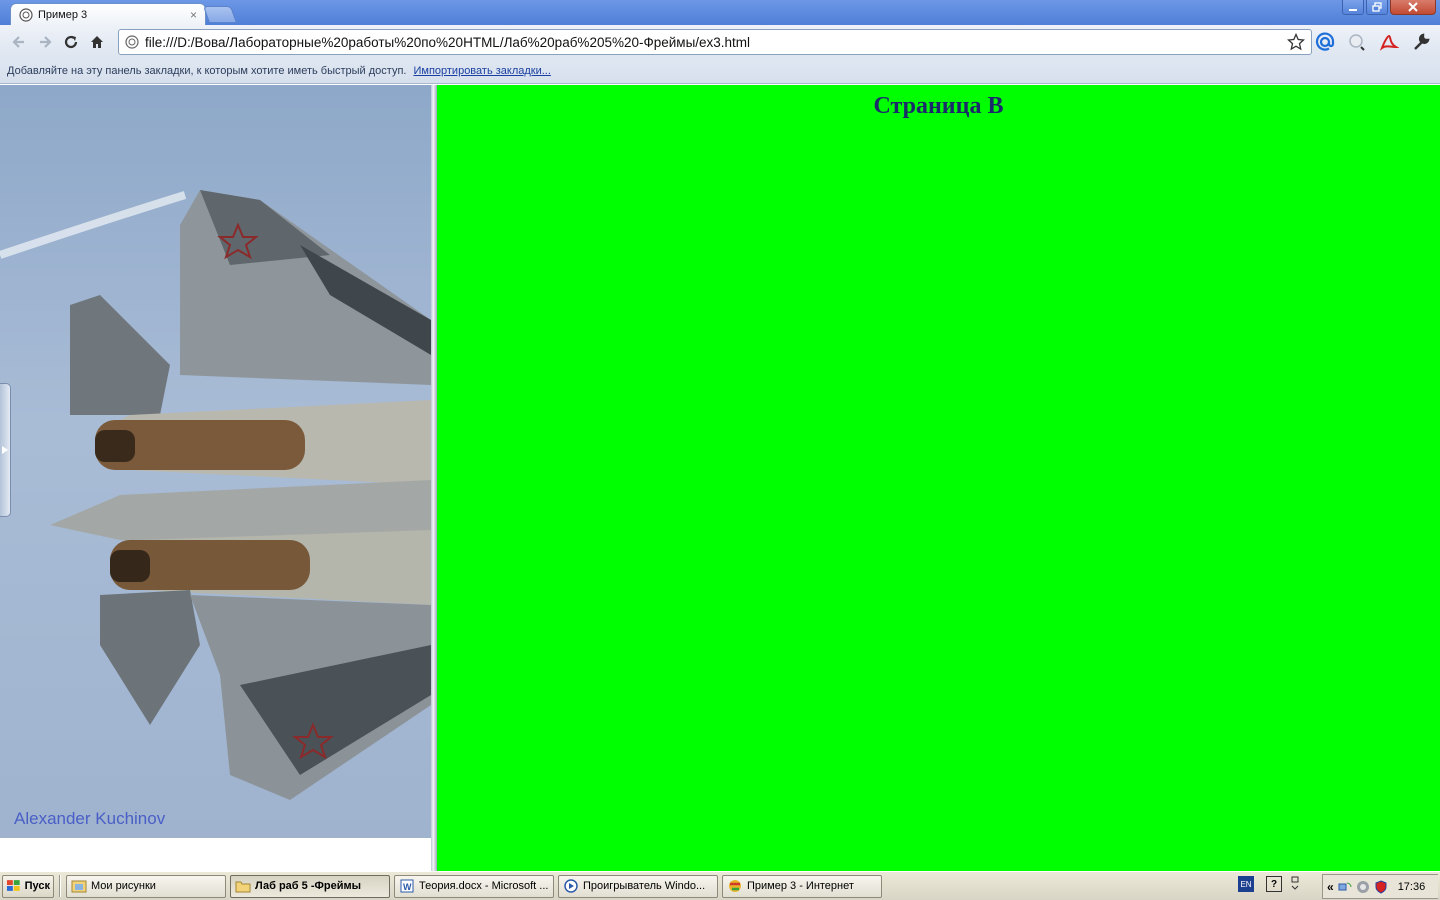 The image size is (1440, 900). Describe the element at coordinates (243, 887) in the screenshot. I see `folder-icon` at that location.